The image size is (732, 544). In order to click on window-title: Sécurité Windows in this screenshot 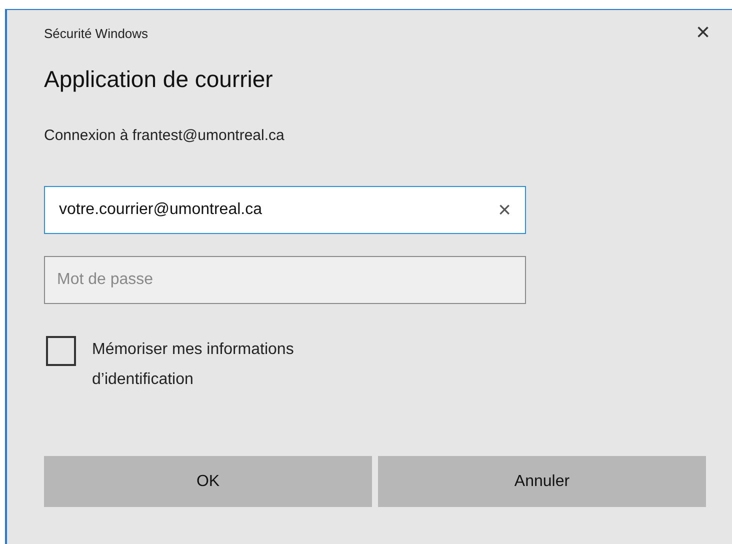, I will do `click(96, 33)`.